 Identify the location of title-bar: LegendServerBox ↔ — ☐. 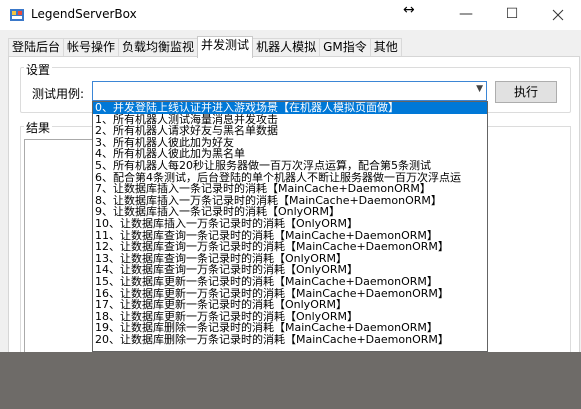
(290, 15).